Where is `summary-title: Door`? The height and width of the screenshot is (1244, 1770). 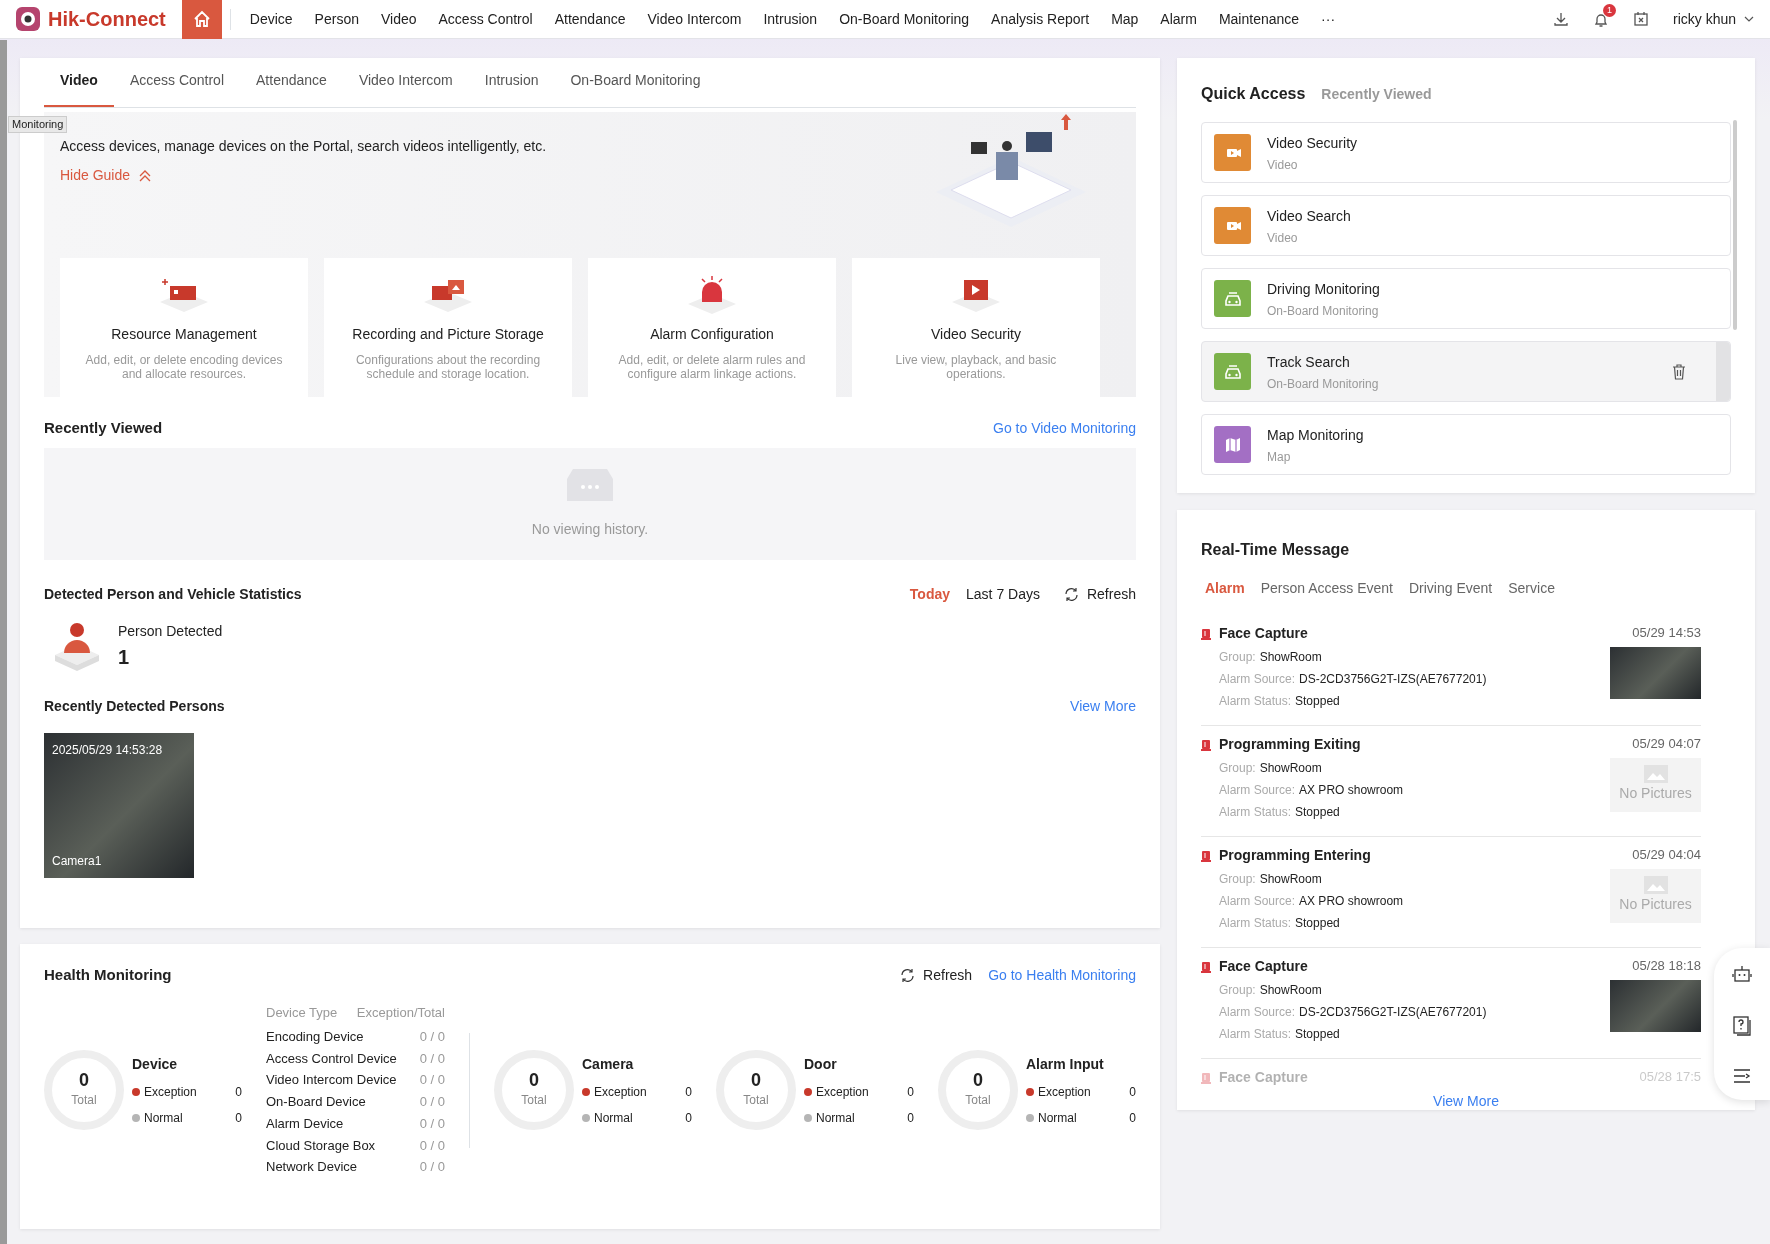 summary-title: Door is located at coordinates (821, 1064).